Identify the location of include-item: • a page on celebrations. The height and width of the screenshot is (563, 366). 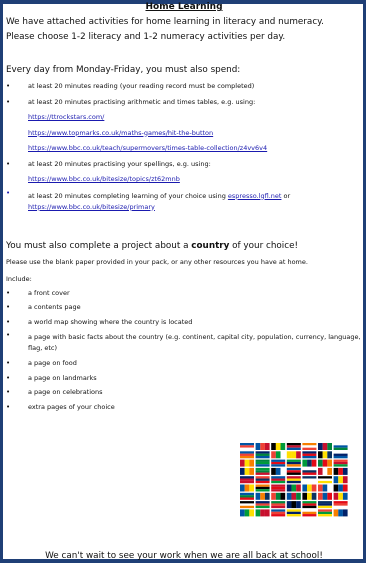
(54, 392).